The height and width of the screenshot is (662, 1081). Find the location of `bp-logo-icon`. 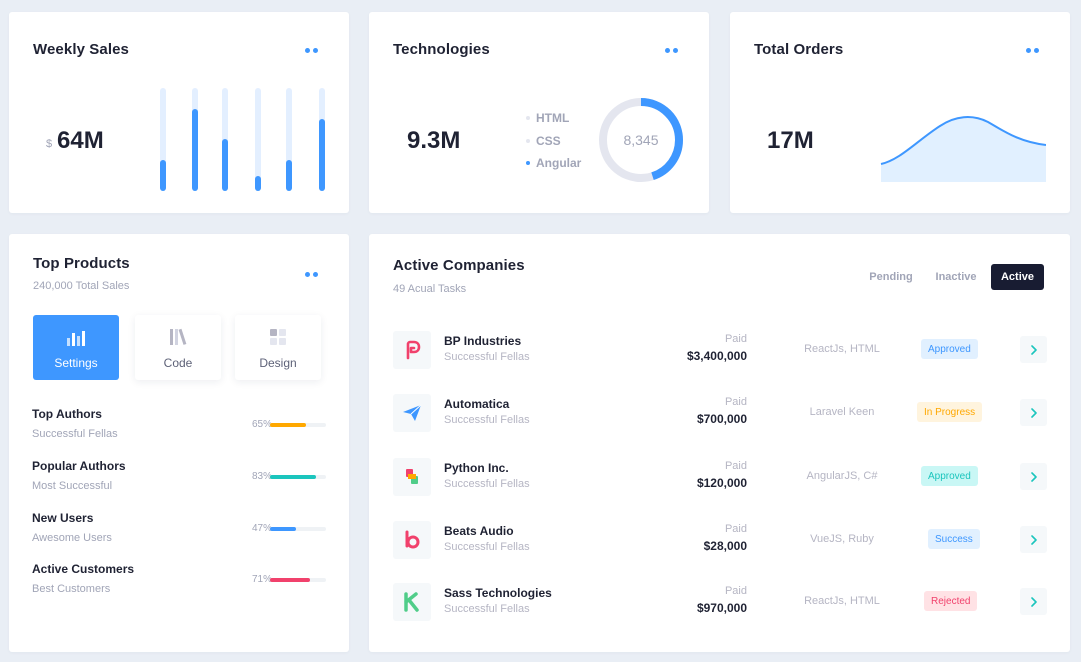

bp-logo-icon is located at coordinates (412, 350).